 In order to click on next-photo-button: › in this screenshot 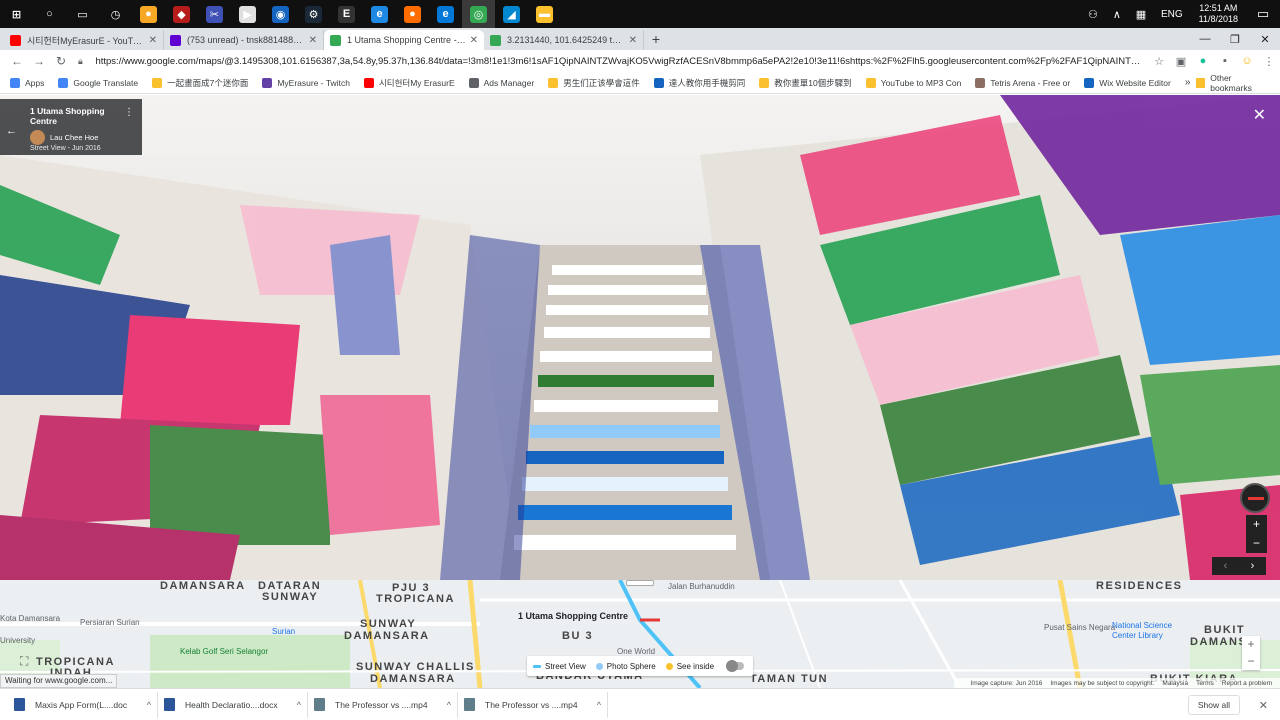, I will do `click(1253, 566)`.